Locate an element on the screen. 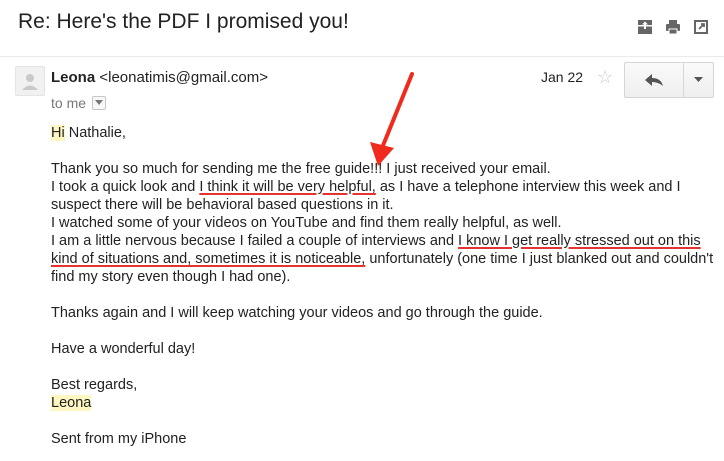  new-window-icon is located at coordinates (701, 27).